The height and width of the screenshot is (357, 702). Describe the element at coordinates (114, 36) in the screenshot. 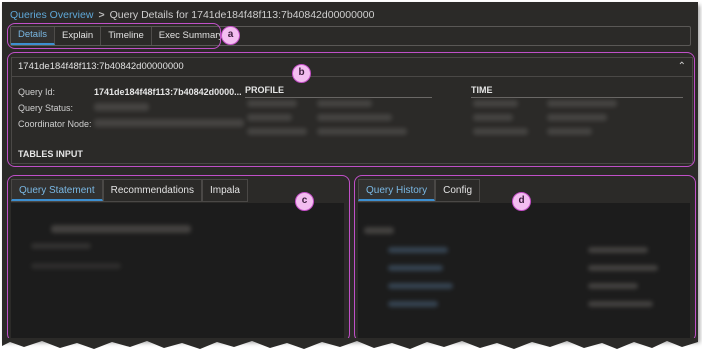

I see `callout-a-outline` at that location.